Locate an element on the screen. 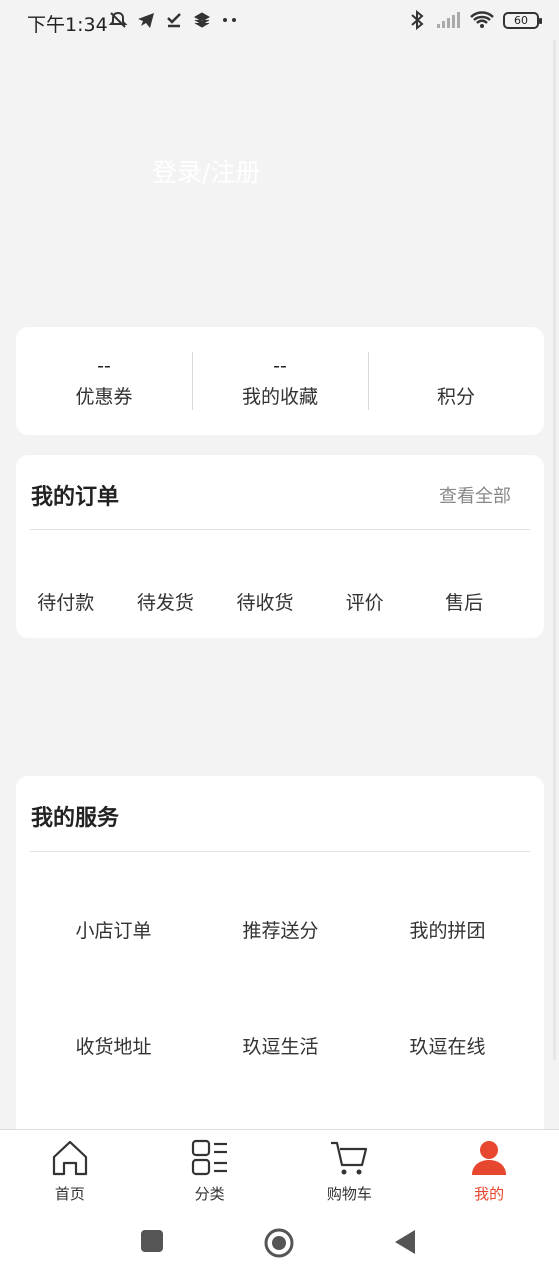  more-dots-icon is located at coordinates (230, 20).